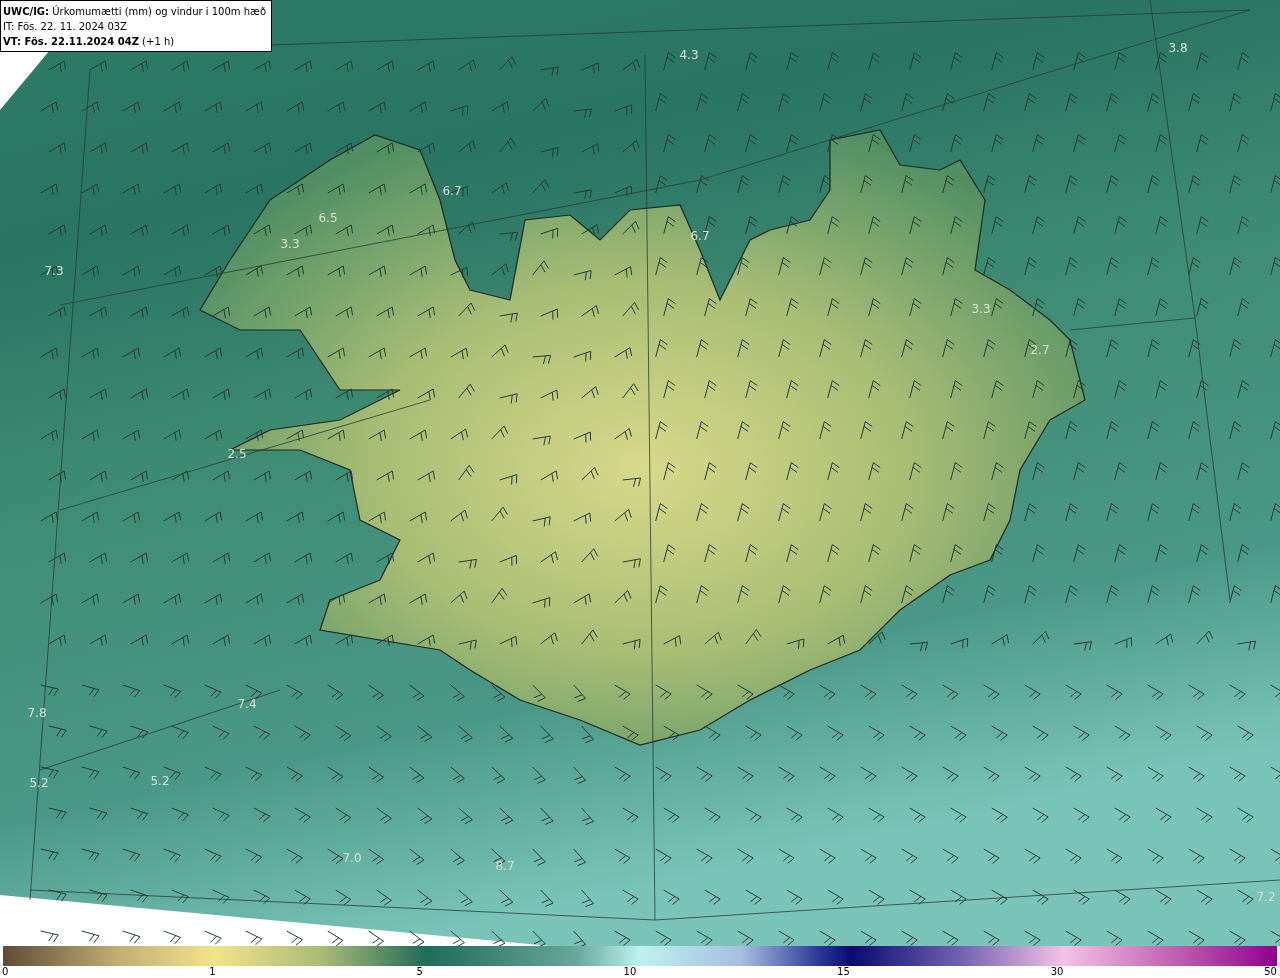 The image size is (1280, 978). What do you see at coordinates (352, 858) in the screenshot?
I see `value-label: 7.0` at bounding box center [352, 858].